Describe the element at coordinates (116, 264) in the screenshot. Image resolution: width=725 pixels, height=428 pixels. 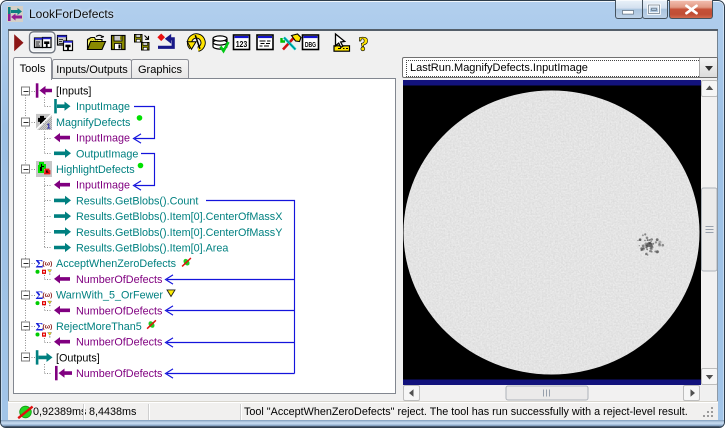
I see `svg-text: AcceptWhenZeroDefects` at that location.